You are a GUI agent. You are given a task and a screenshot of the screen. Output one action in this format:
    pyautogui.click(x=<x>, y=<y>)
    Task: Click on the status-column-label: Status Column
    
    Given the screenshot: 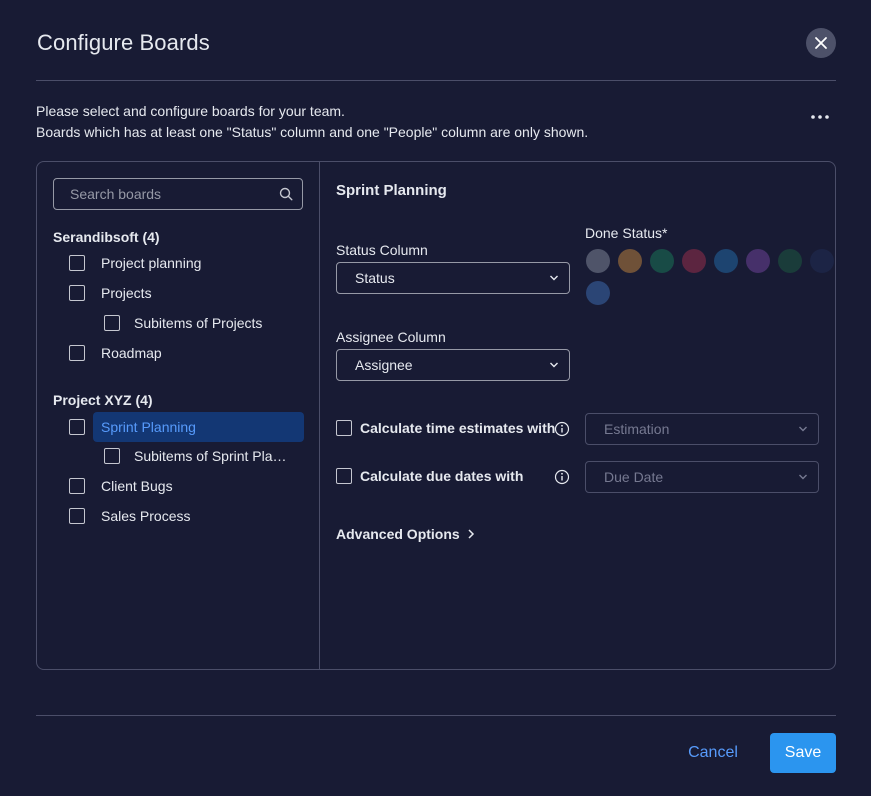 What is the action you would take?
    pyautogui.click(x=382, y=250)
    